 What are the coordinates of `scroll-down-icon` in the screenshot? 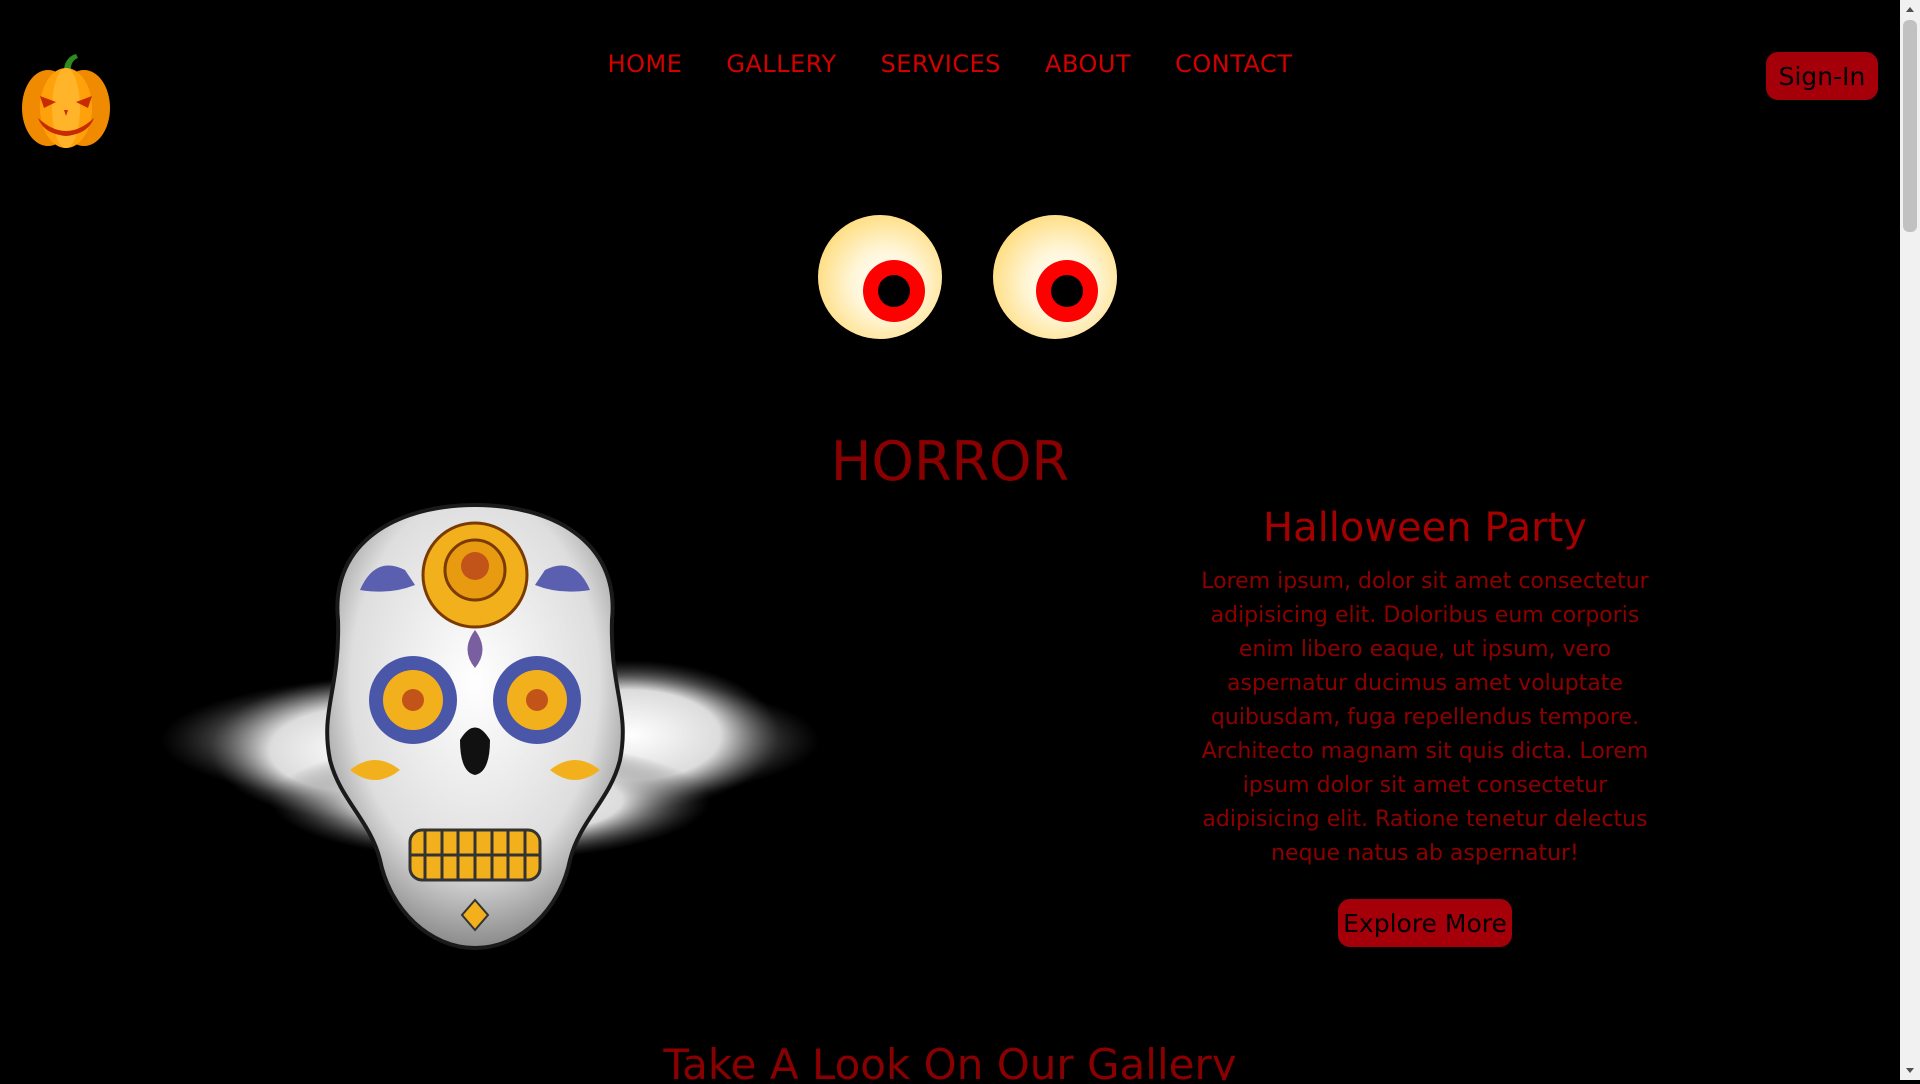 It's located at (1910, 1071).